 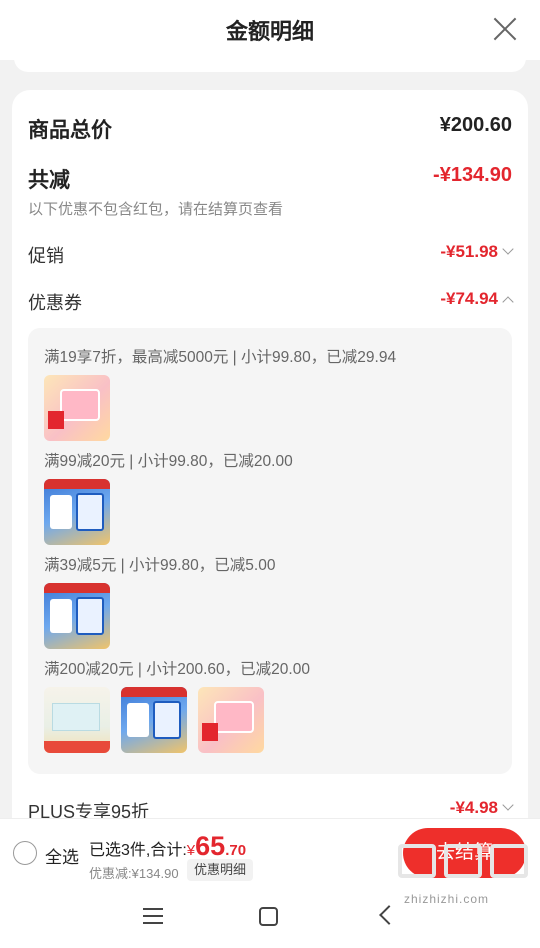 What do you see at coordinates (138, 850) in the screenshot?
I see `selected-count-text: 已选3件,合计:` at bounding box center [138, 850].